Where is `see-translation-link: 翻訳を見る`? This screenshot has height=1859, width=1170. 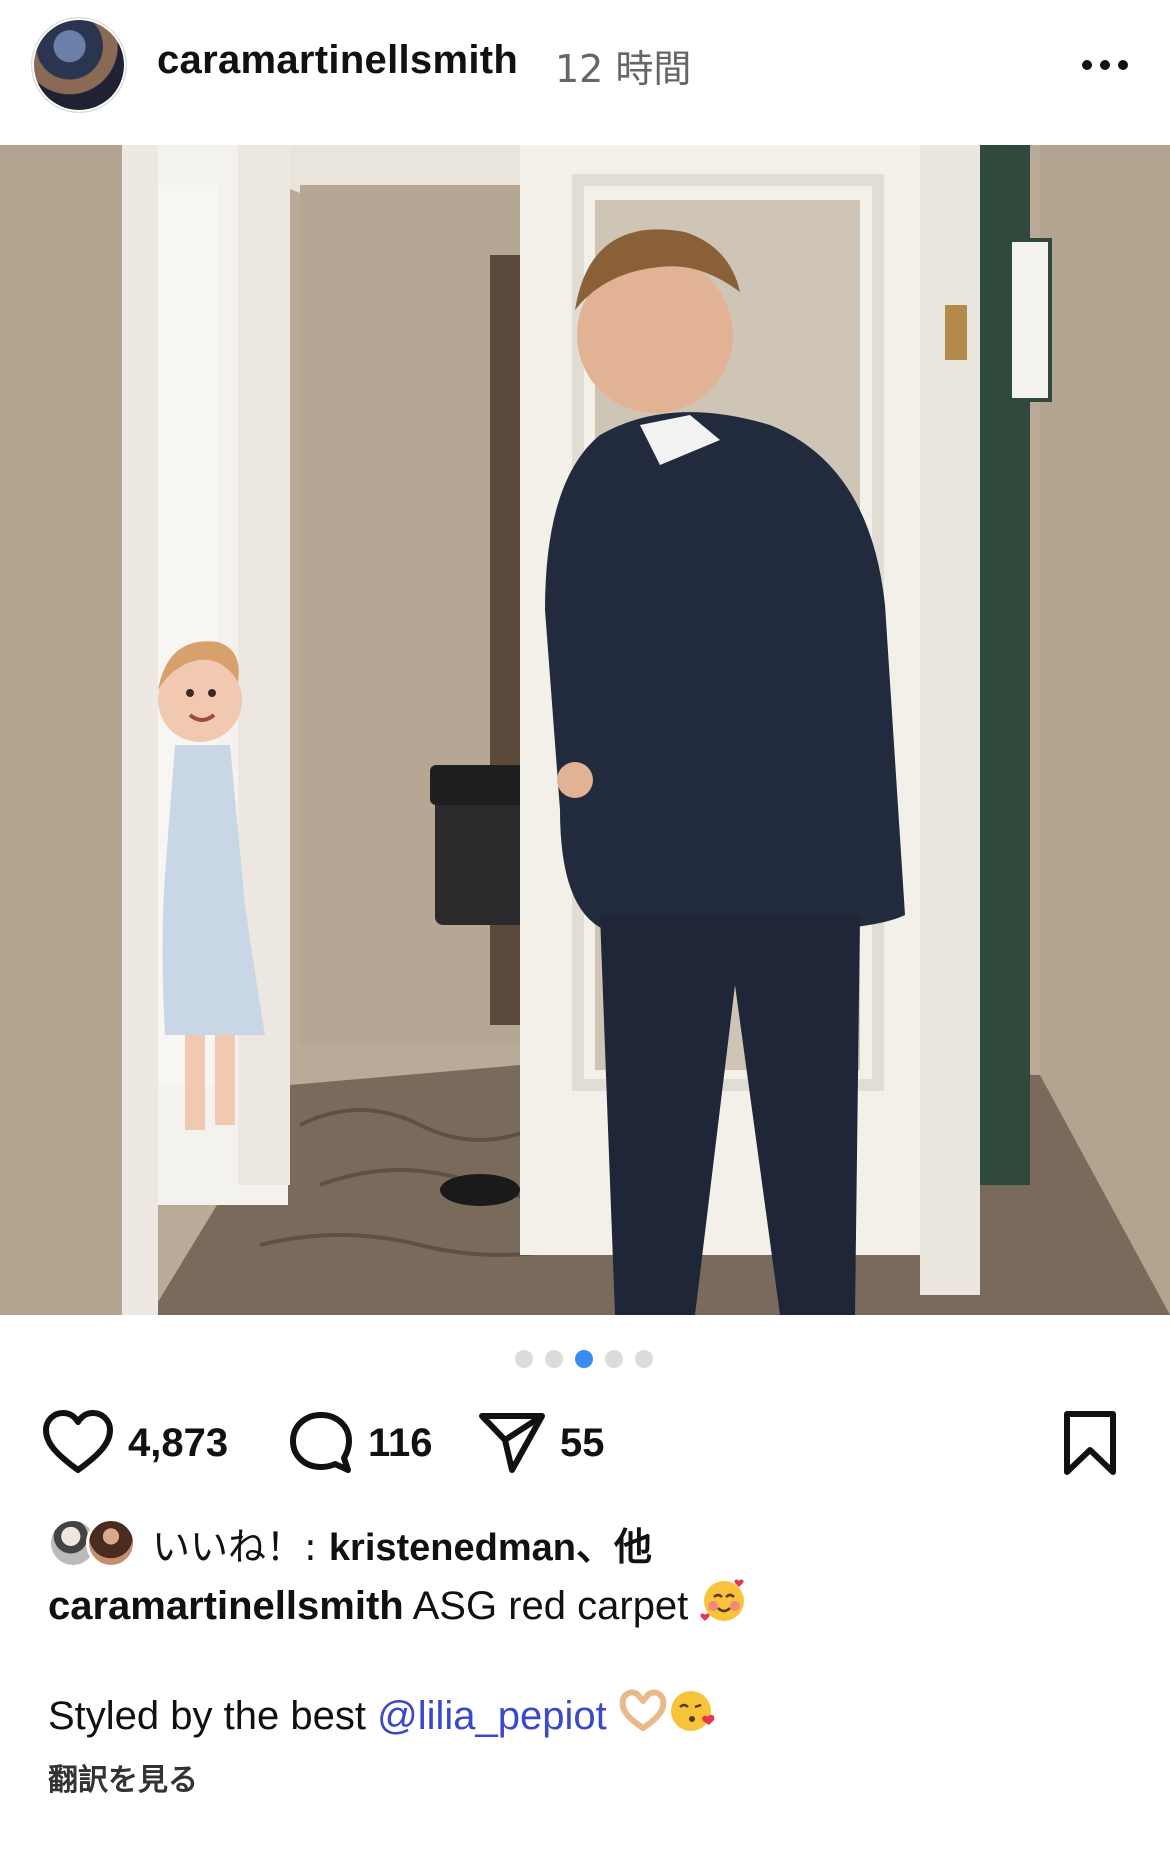
see-translation-link: 翻訳を見る is located at coordinates (123, 1777).